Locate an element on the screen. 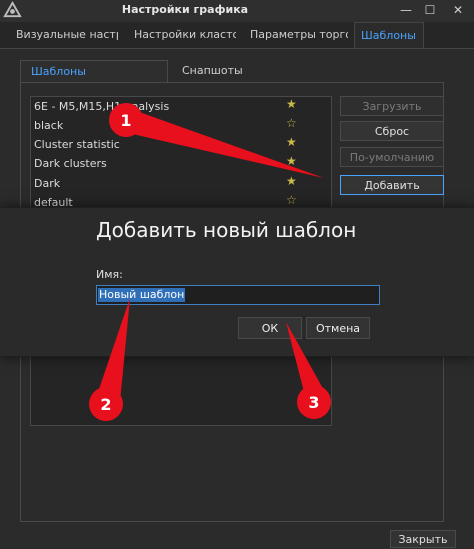 Image resolution: width=474 pixels, height=549 pixels. template-name: Dark is located at coordinates (47, 183).